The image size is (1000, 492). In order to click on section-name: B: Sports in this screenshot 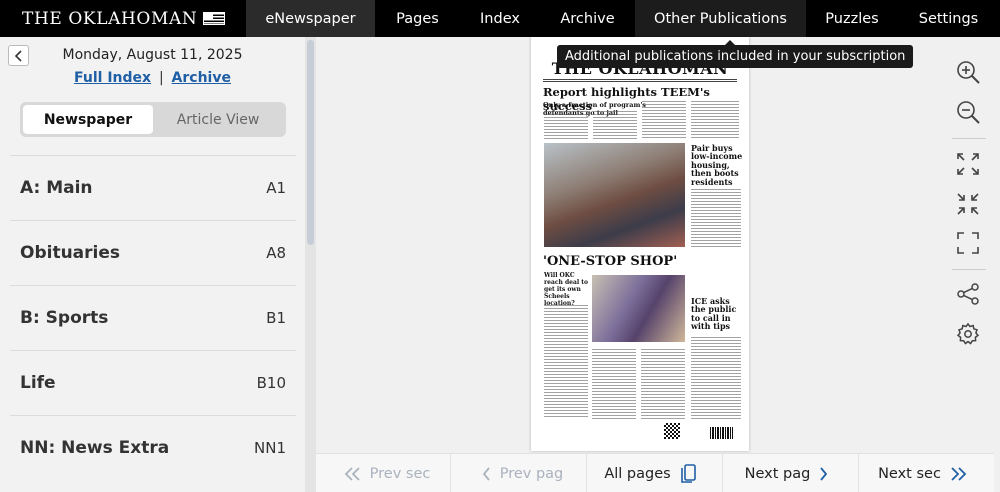, I will do `click(64, 318)`.